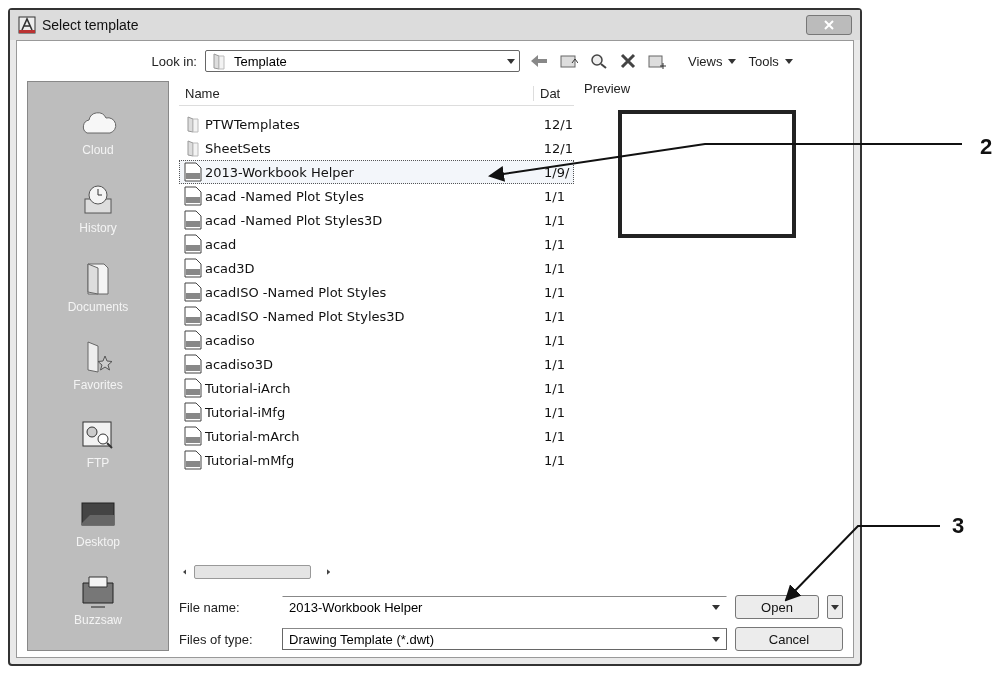 The height and width of the screenshot is (679, 1006). What do you see at coordinates (553, 93) in the screenshot?
I see `column-header: Dat` at bounding box center [553, 93].